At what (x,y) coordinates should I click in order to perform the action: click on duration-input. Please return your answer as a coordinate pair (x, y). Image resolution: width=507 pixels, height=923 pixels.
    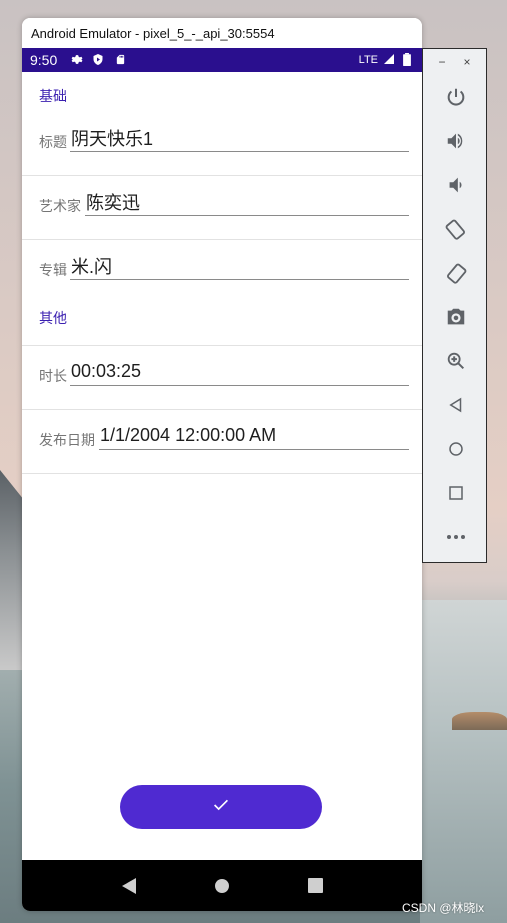
    Looking at the image, I should click on (239, 372).